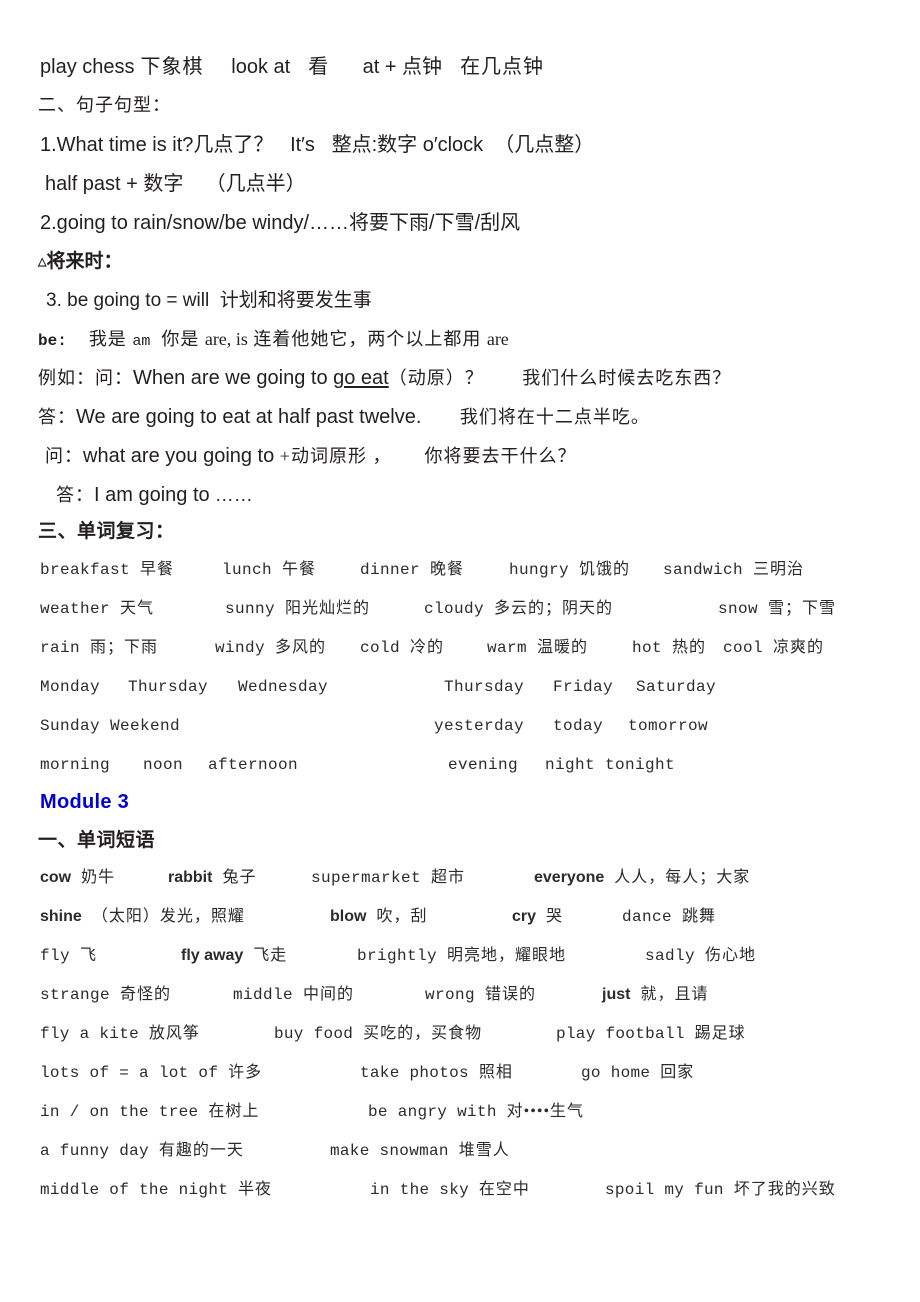 The height and width of the screenshot is (1302, 920). Describe the element at coordinates (269, 570) in the screenshot. I see `vocab-entry: lunch 午餐` at that location.